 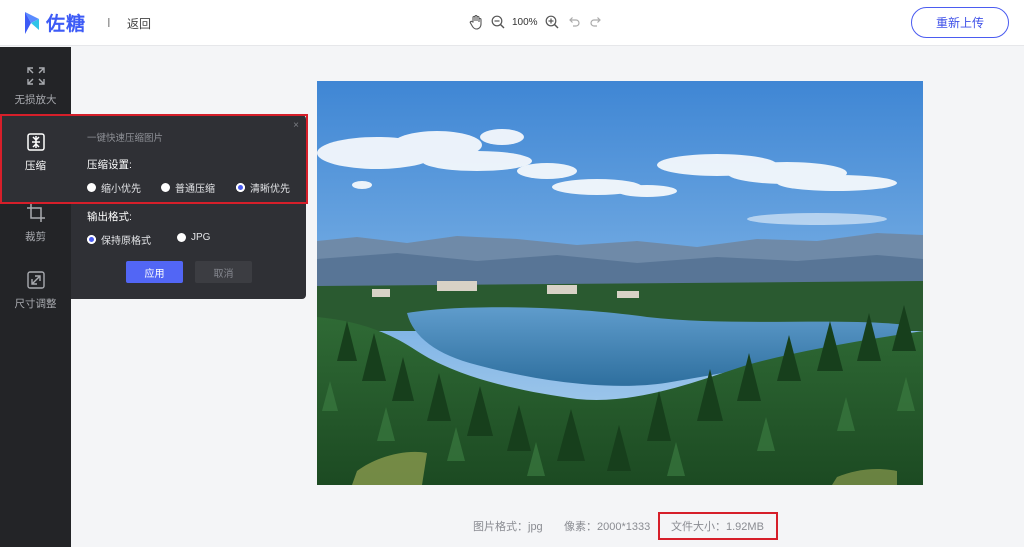 I want to click on crop-icon, so click(x=35, y=213).